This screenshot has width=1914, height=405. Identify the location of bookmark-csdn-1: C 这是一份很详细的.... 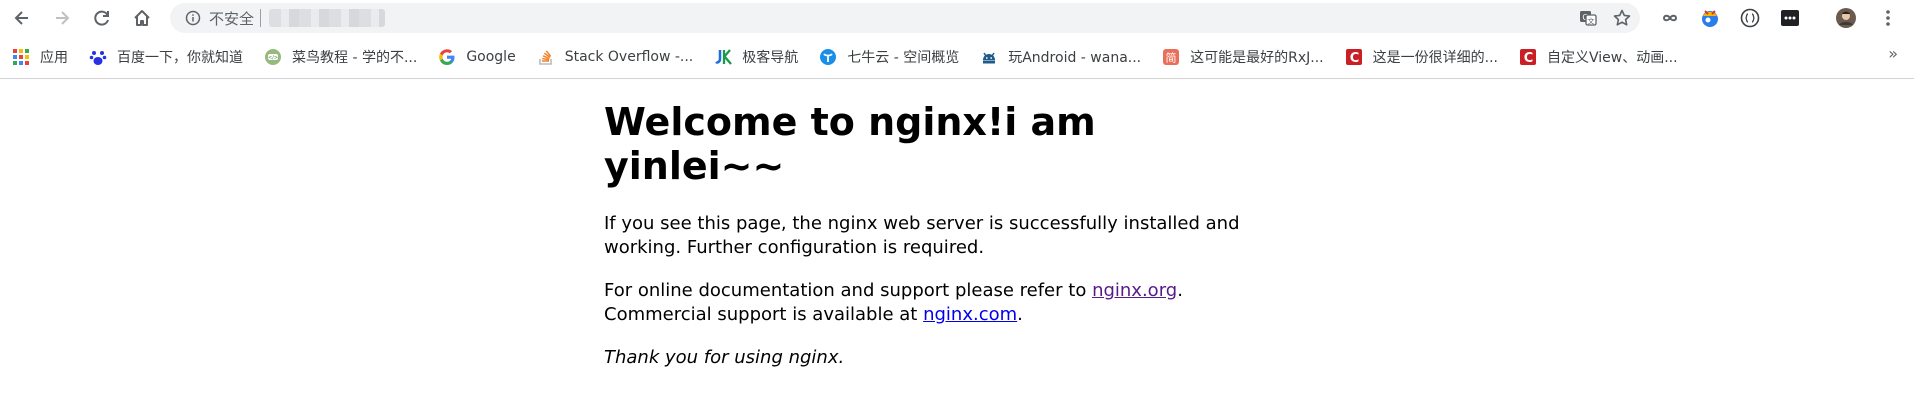
(1425, 57).